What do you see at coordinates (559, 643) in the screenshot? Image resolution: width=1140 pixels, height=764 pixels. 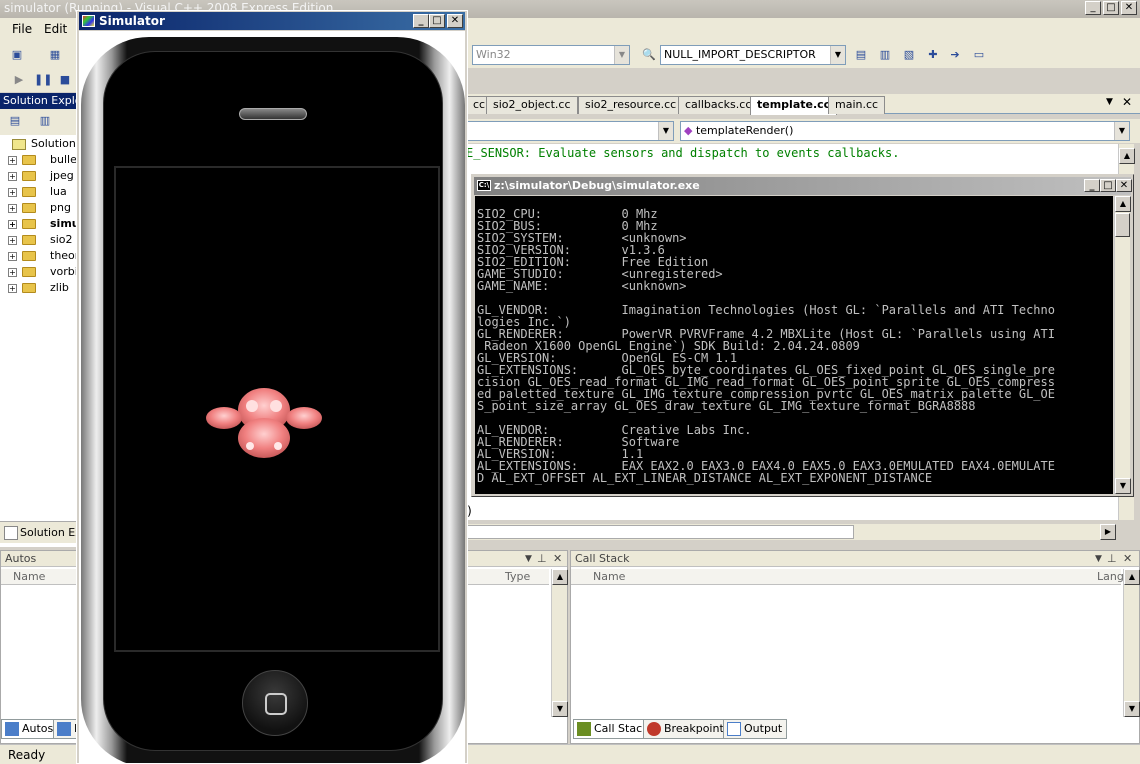 I see `autos-scrollbar: ▲ ▼` at bounding box center [559, 643].